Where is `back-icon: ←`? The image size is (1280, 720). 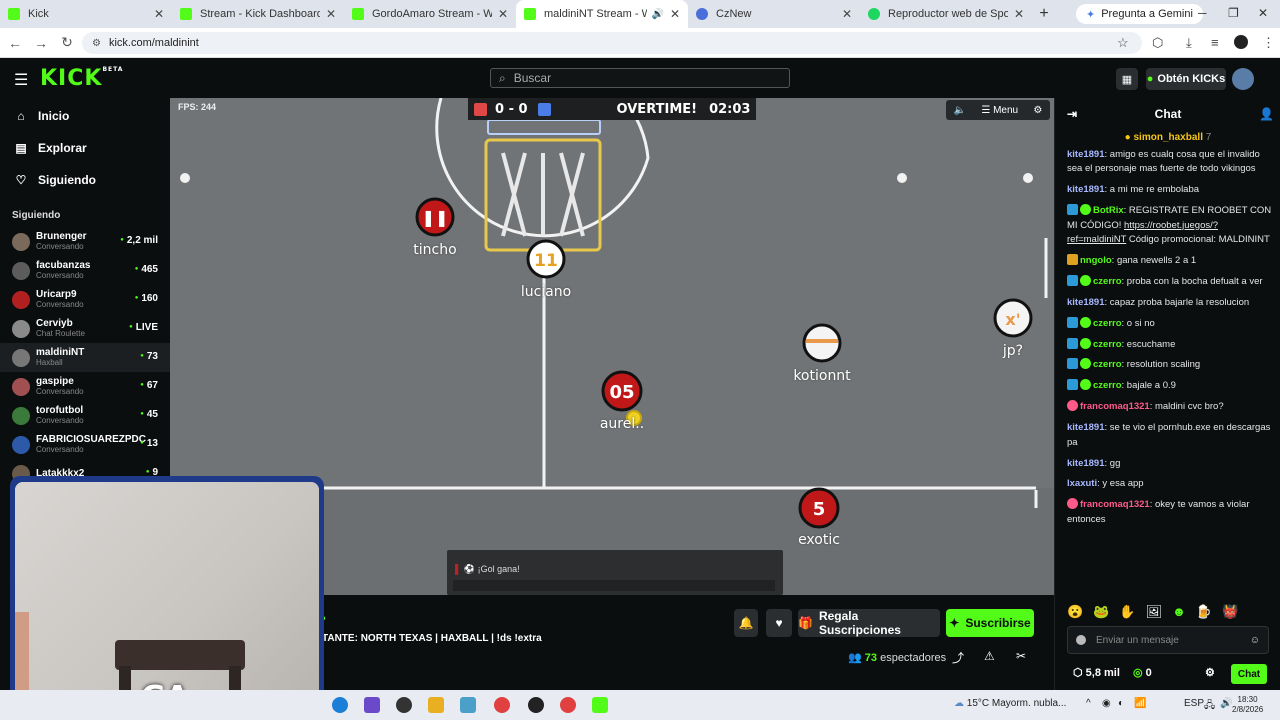
back-icon: ← is located at coordinates (15, 43).